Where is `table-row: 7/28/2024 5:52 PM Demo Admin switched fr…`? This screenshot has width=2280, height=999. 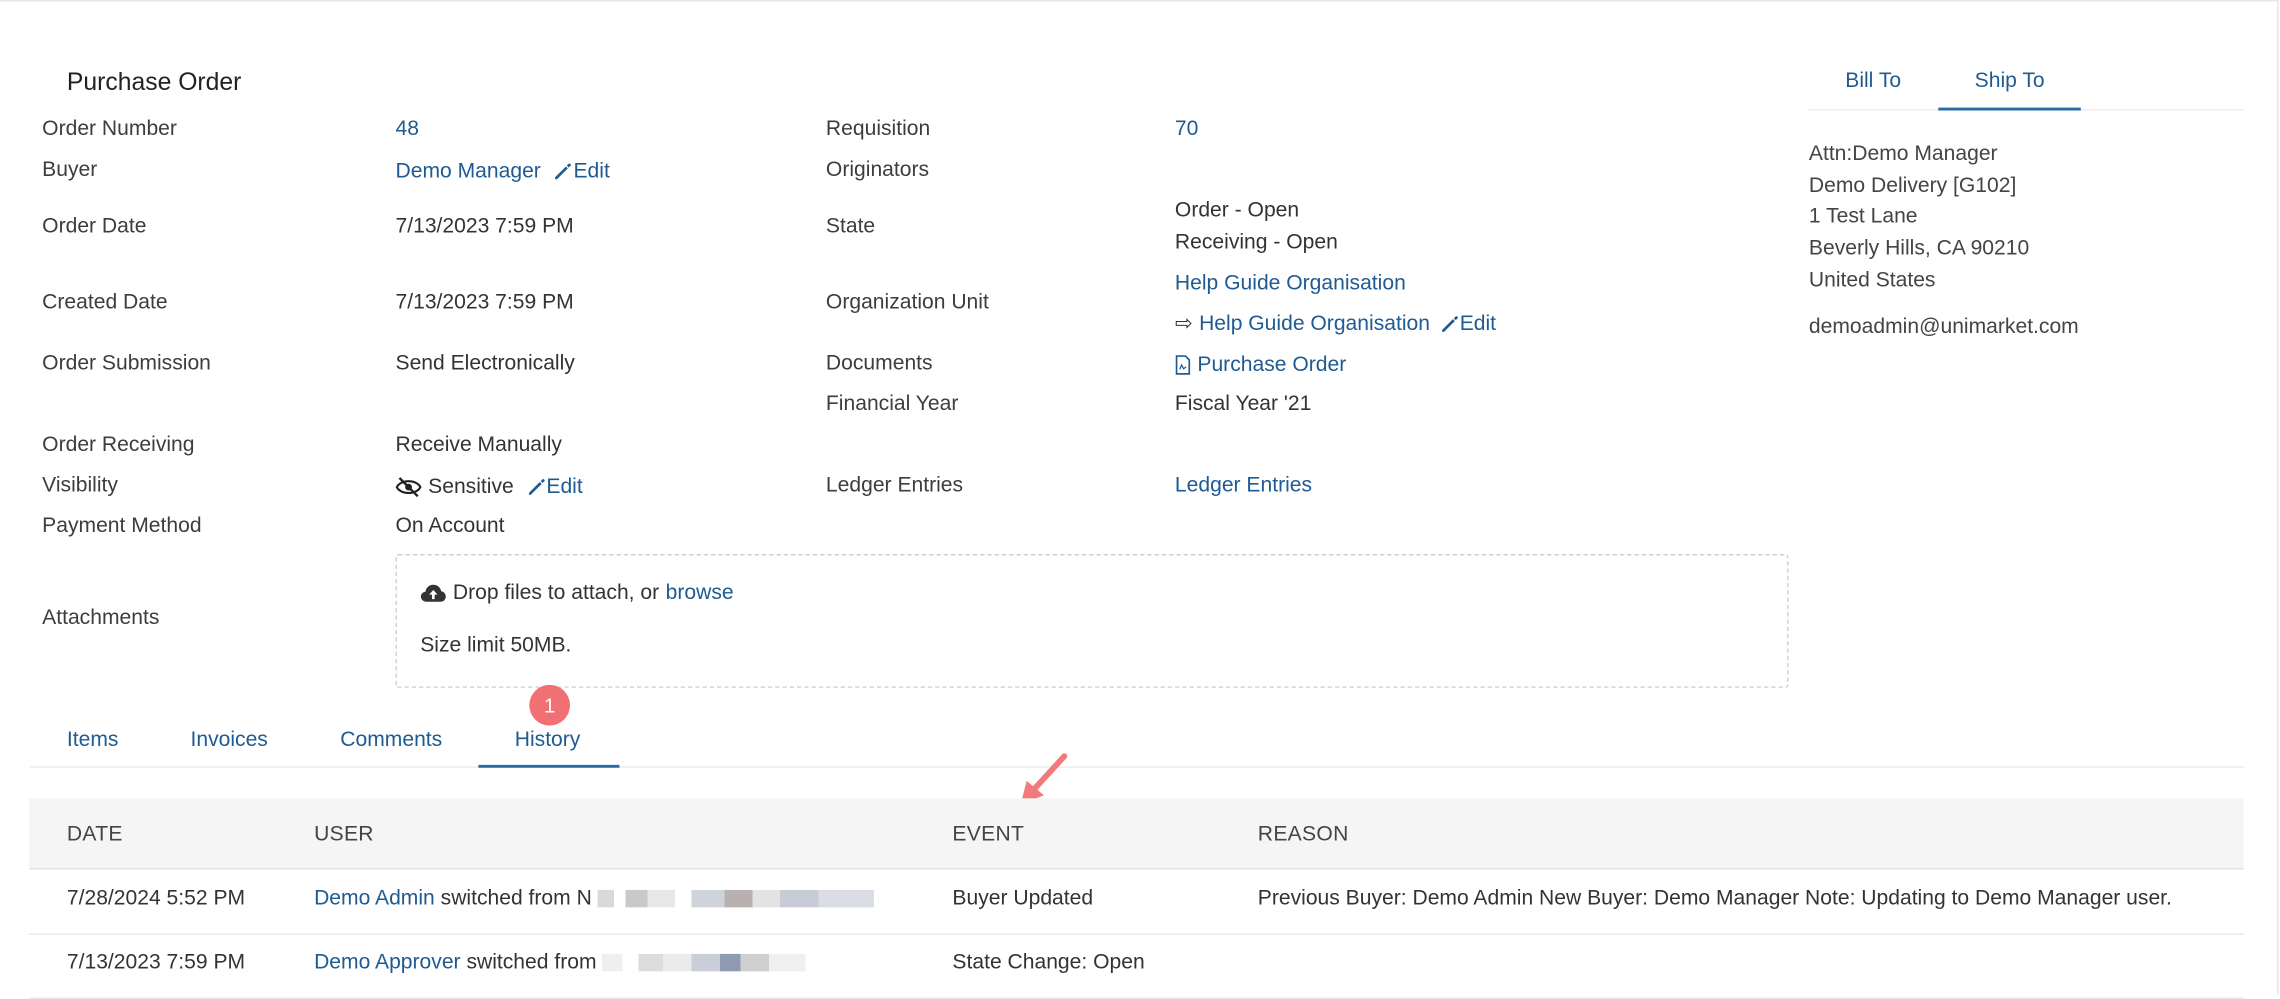 table-row: 7/28/2024 5:52 PM Demo Admin switched fr… is located at coordinates (1136, 902).